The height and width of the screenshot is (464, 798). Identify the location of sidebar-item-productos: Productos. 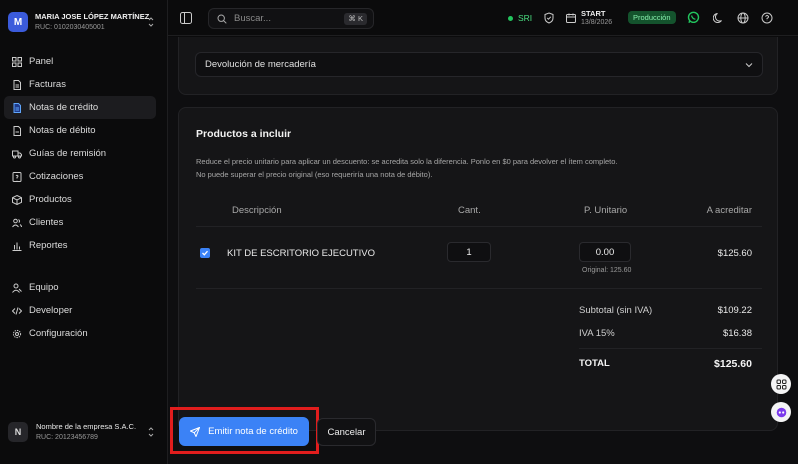
(80, 199).